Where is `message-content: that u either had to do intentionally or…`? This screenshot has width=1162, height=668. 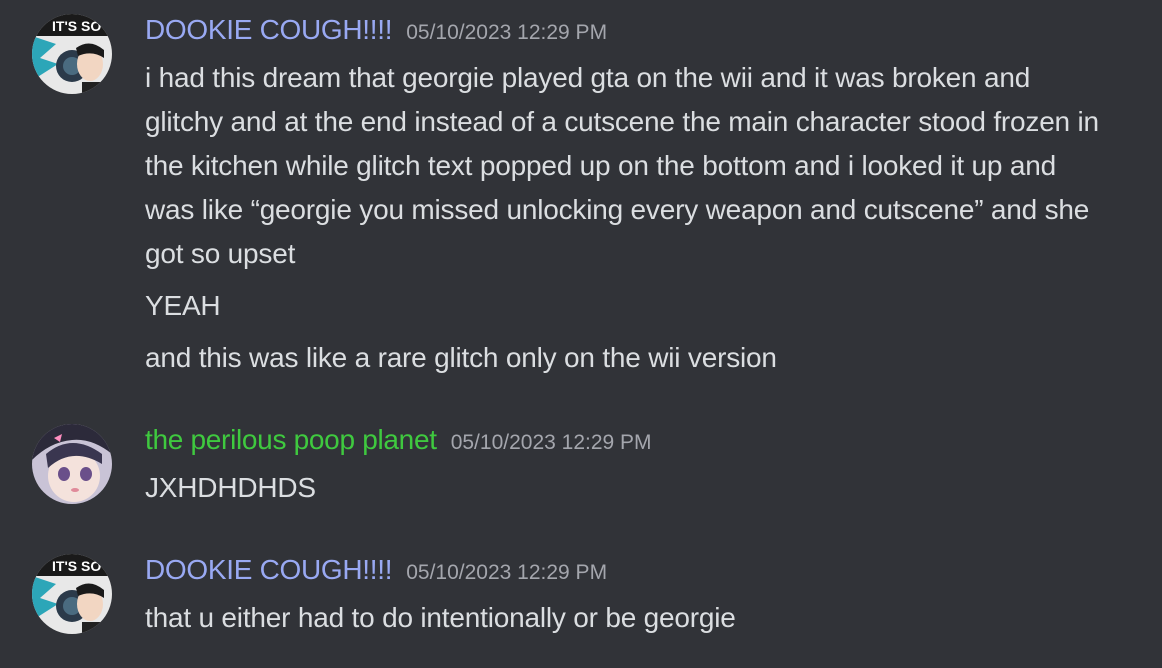 message-content: that u either had to do intentionally or… is located at coordinates (625, 618).